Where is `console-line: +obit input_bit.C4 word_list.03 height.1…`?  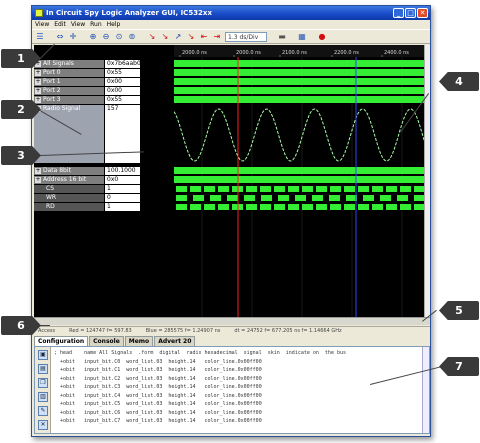 console-line: +obit input_bit.C4 word_list.03 height.1… is located at coordinates (158, 395).